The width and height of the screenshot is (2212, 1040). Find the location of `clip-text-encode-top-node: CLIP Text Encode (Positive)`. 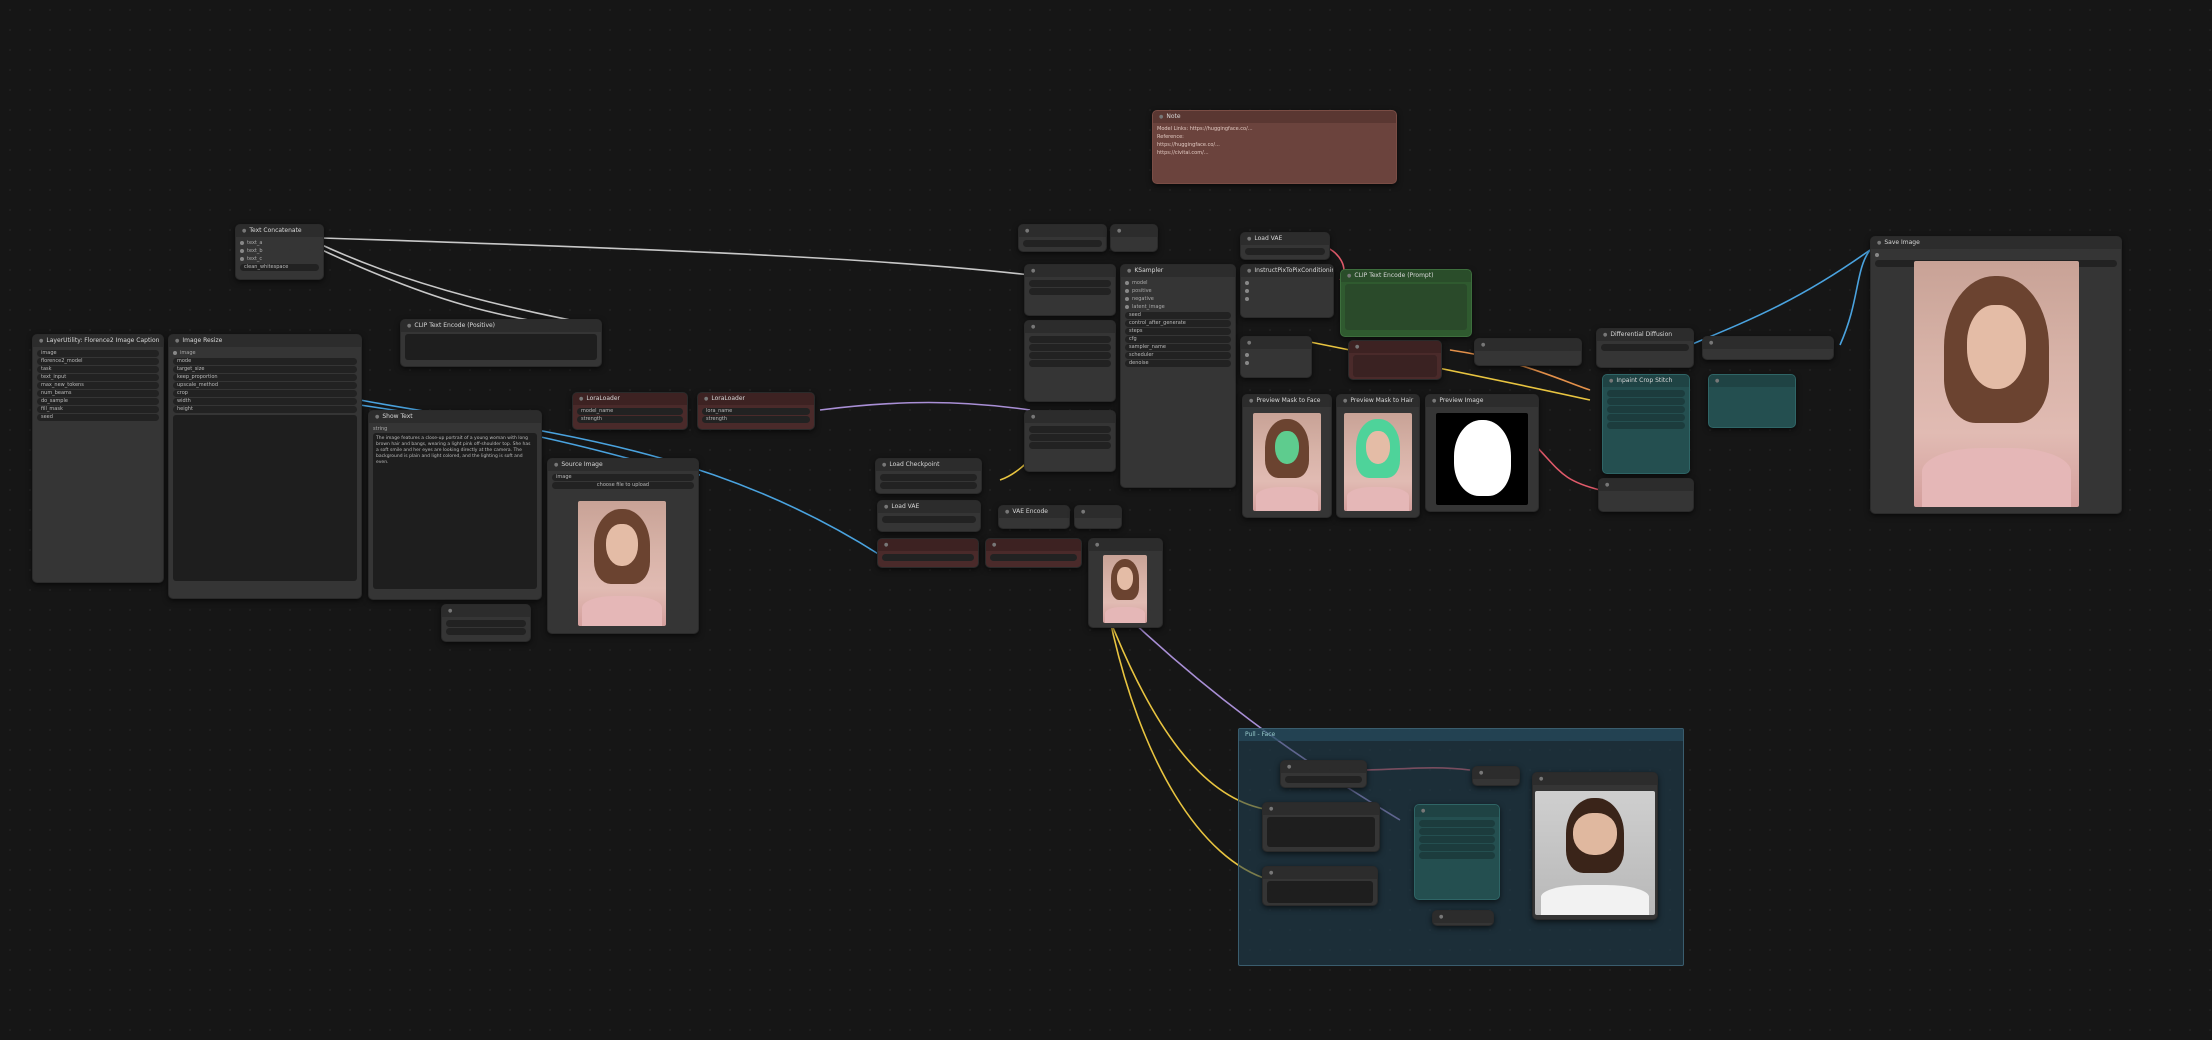

clip-text-encode-top-node: CLIP Text Encode (Positive) is located at coordinates (501, 343).